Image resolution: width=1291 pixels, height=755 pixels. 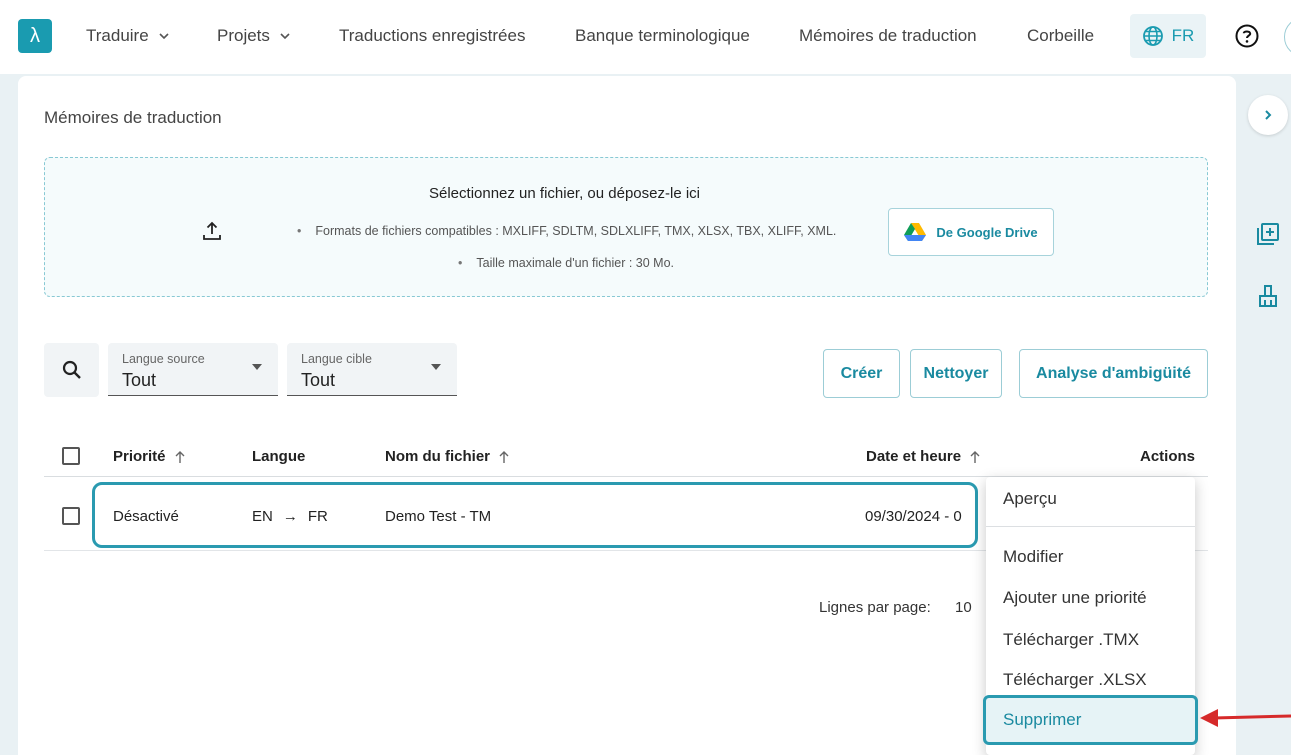 What do you see at coordinates (1268, 296) in the screenshot?
I see `broom-icon` at bounding box center [1268, 296].